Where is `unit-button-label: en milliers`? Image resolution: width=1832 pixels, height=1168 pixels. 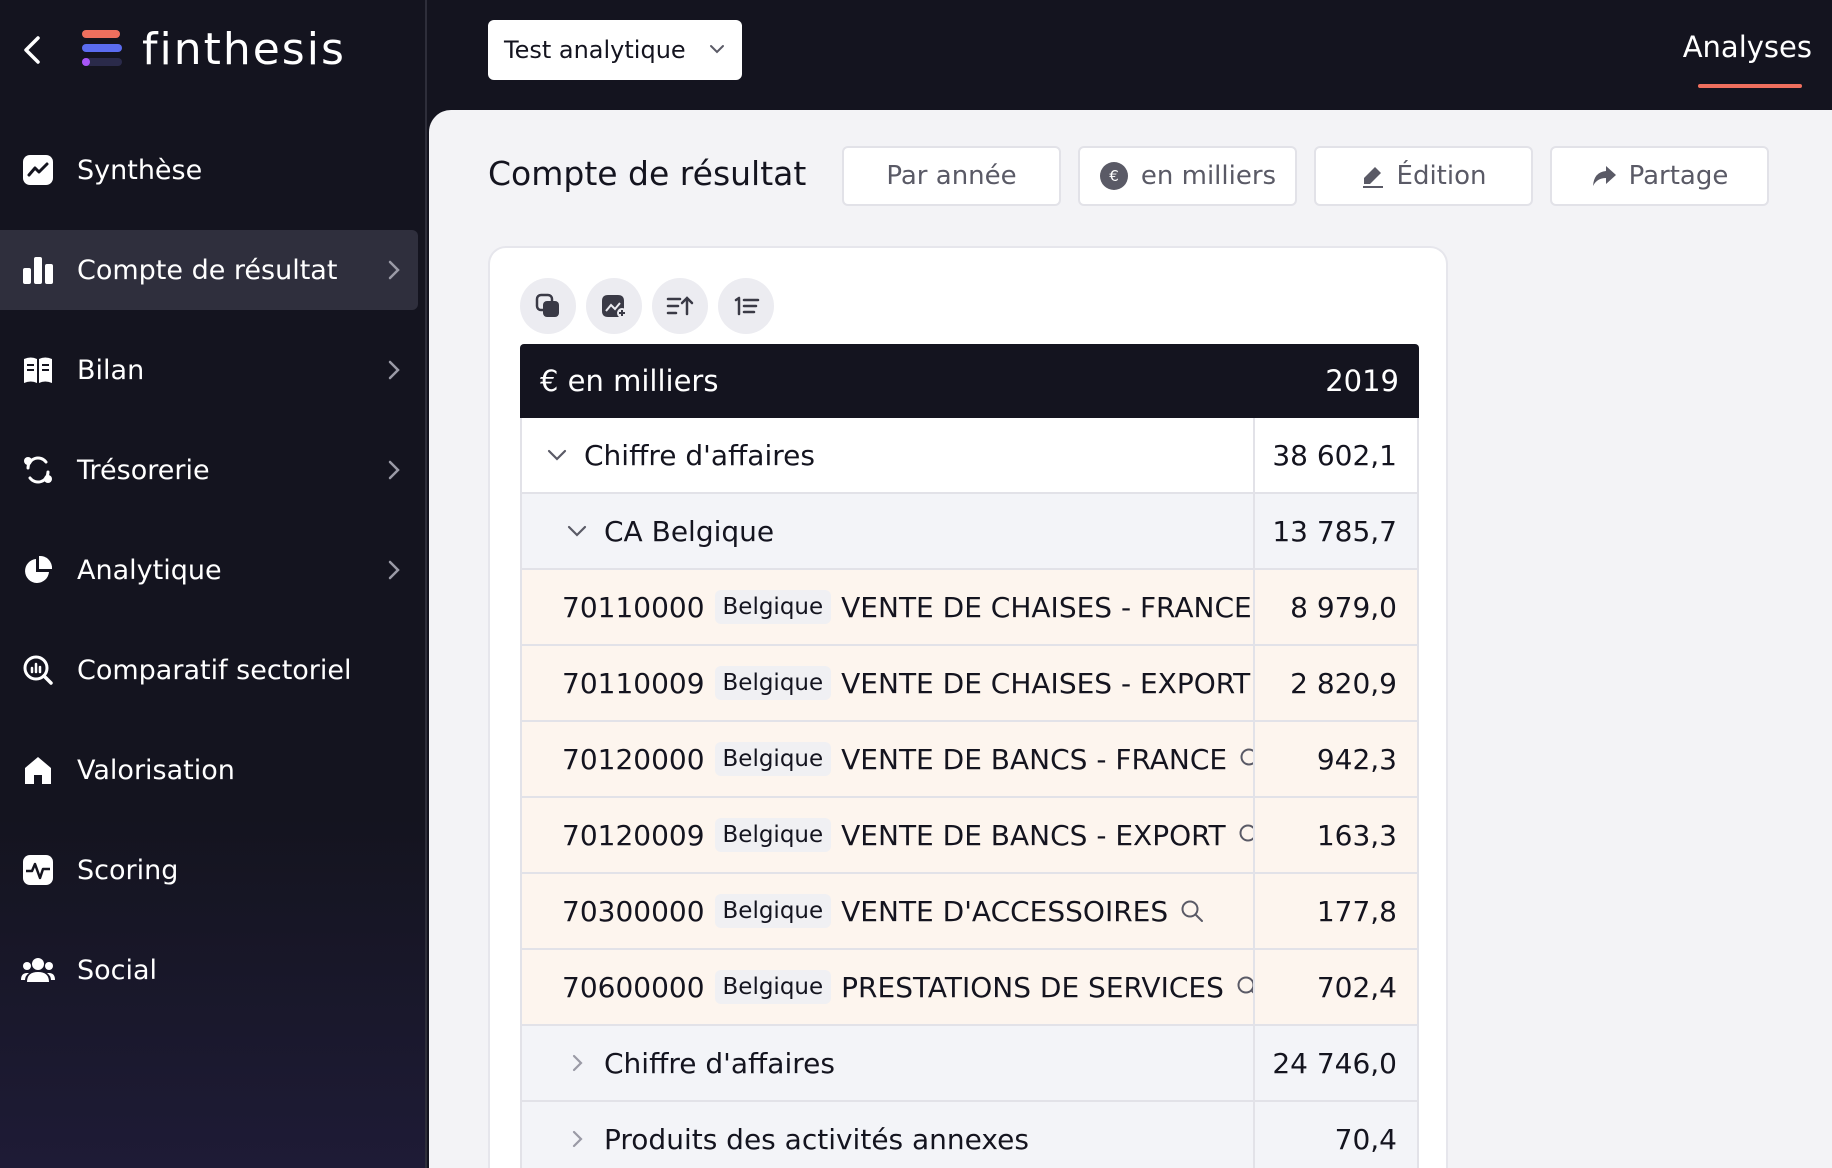 unit-button-label: en milliers is located at coordinates (1208, 176).